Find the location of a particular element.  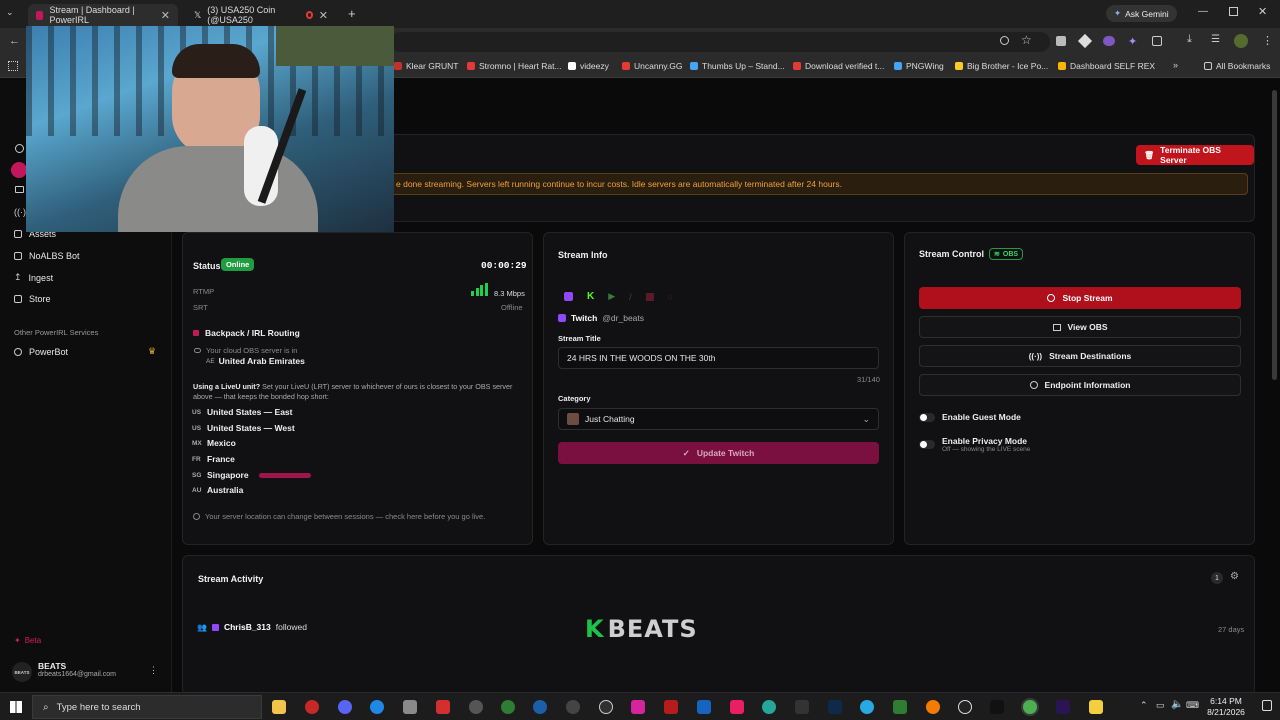

all-bookmarks-button: All Bookmarks is located at coordinates (1237, 66).